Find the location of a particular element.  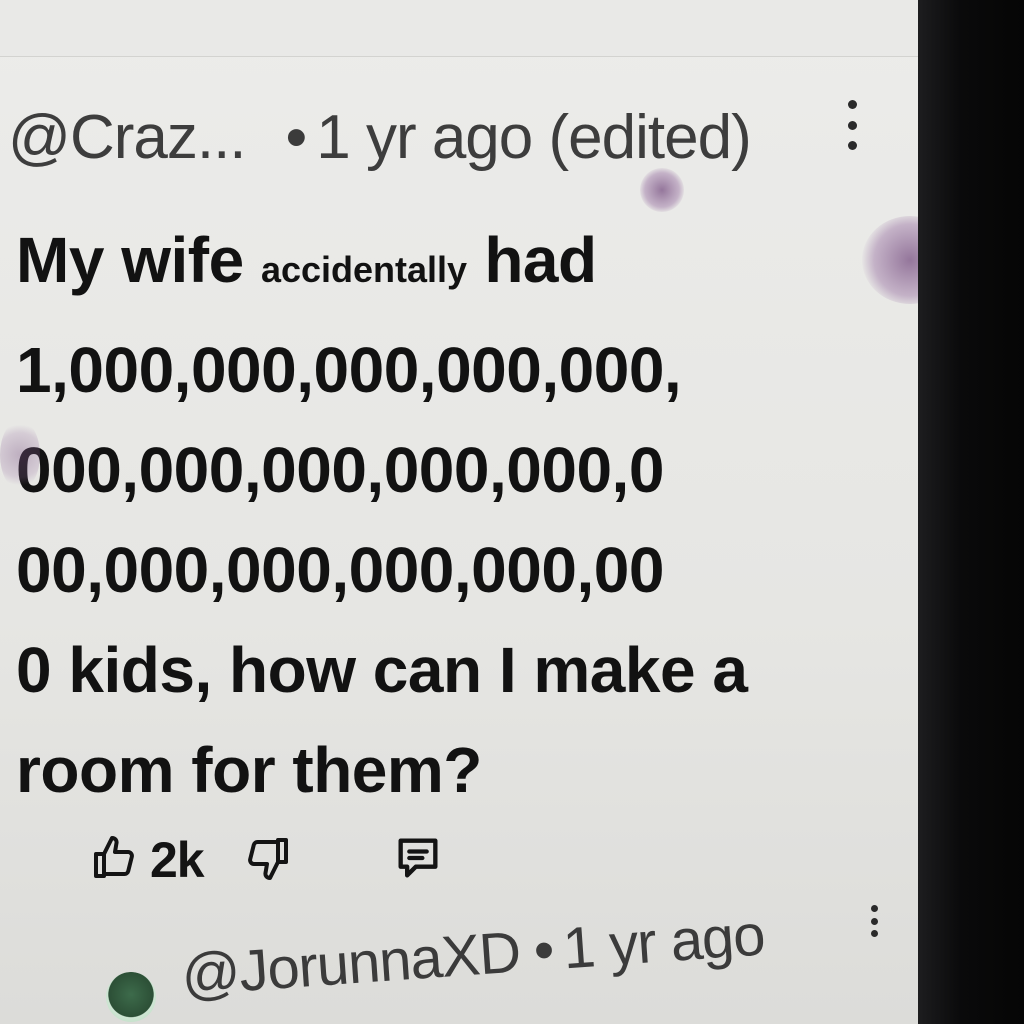

comment-icon is located at coordinates (418, 860).